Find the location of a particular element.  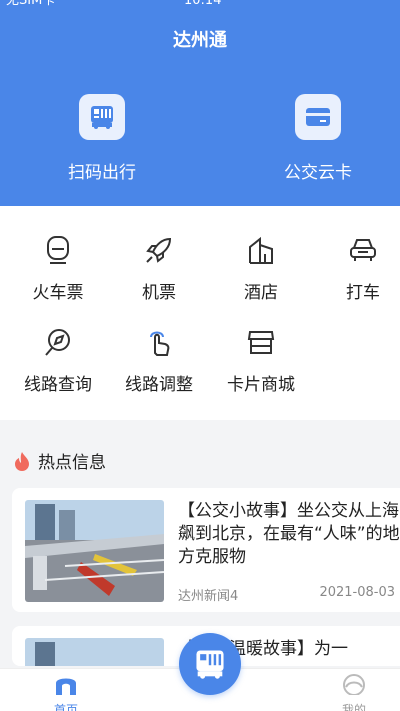

page-title: 达州通 is located at coordinates (200, 40).